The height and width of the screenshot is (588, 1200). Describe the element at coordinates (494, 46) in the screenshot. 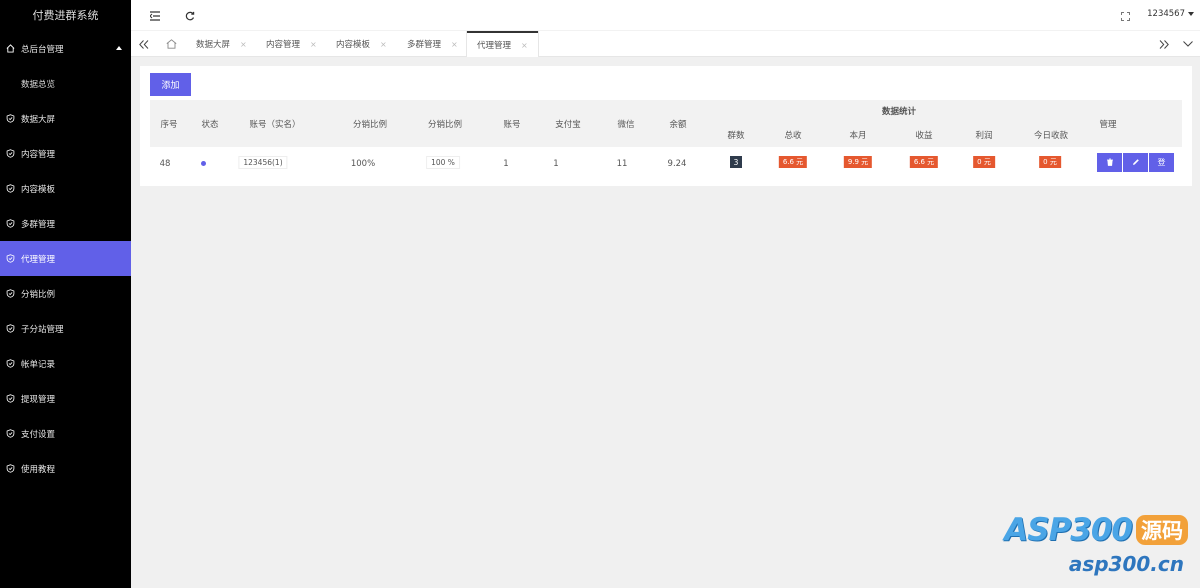

I see `tab-label: 代理管理` at that location.